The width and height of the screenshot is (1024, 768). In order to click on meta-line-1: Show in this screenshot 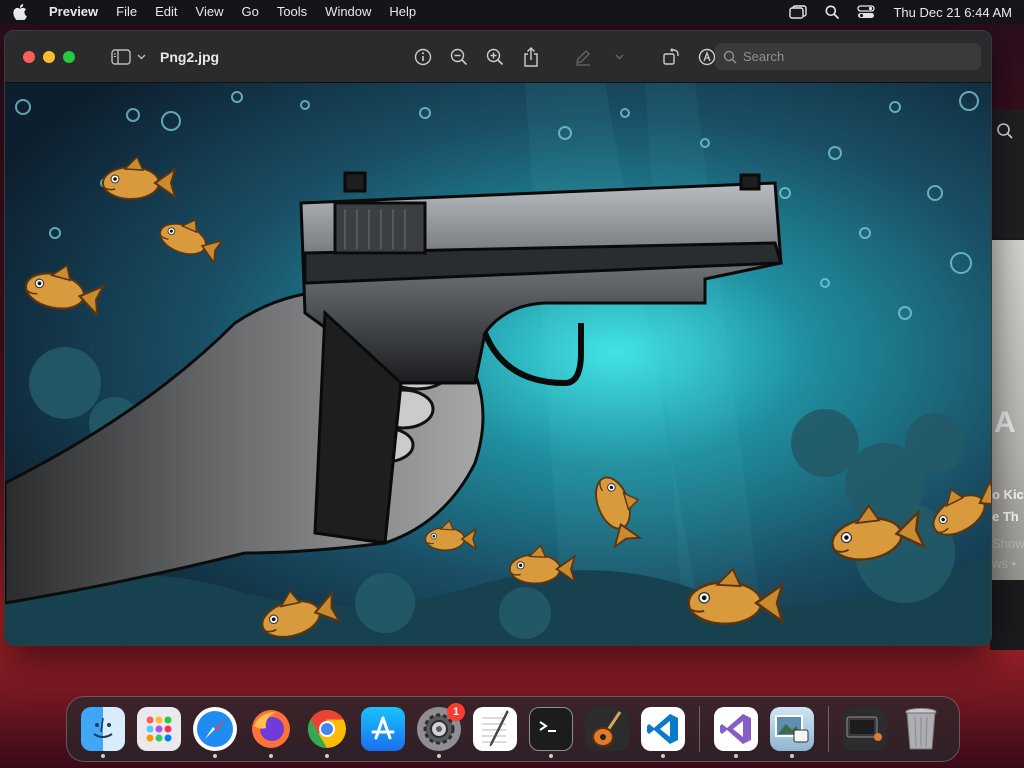, I will do `click(1008, 543)`.